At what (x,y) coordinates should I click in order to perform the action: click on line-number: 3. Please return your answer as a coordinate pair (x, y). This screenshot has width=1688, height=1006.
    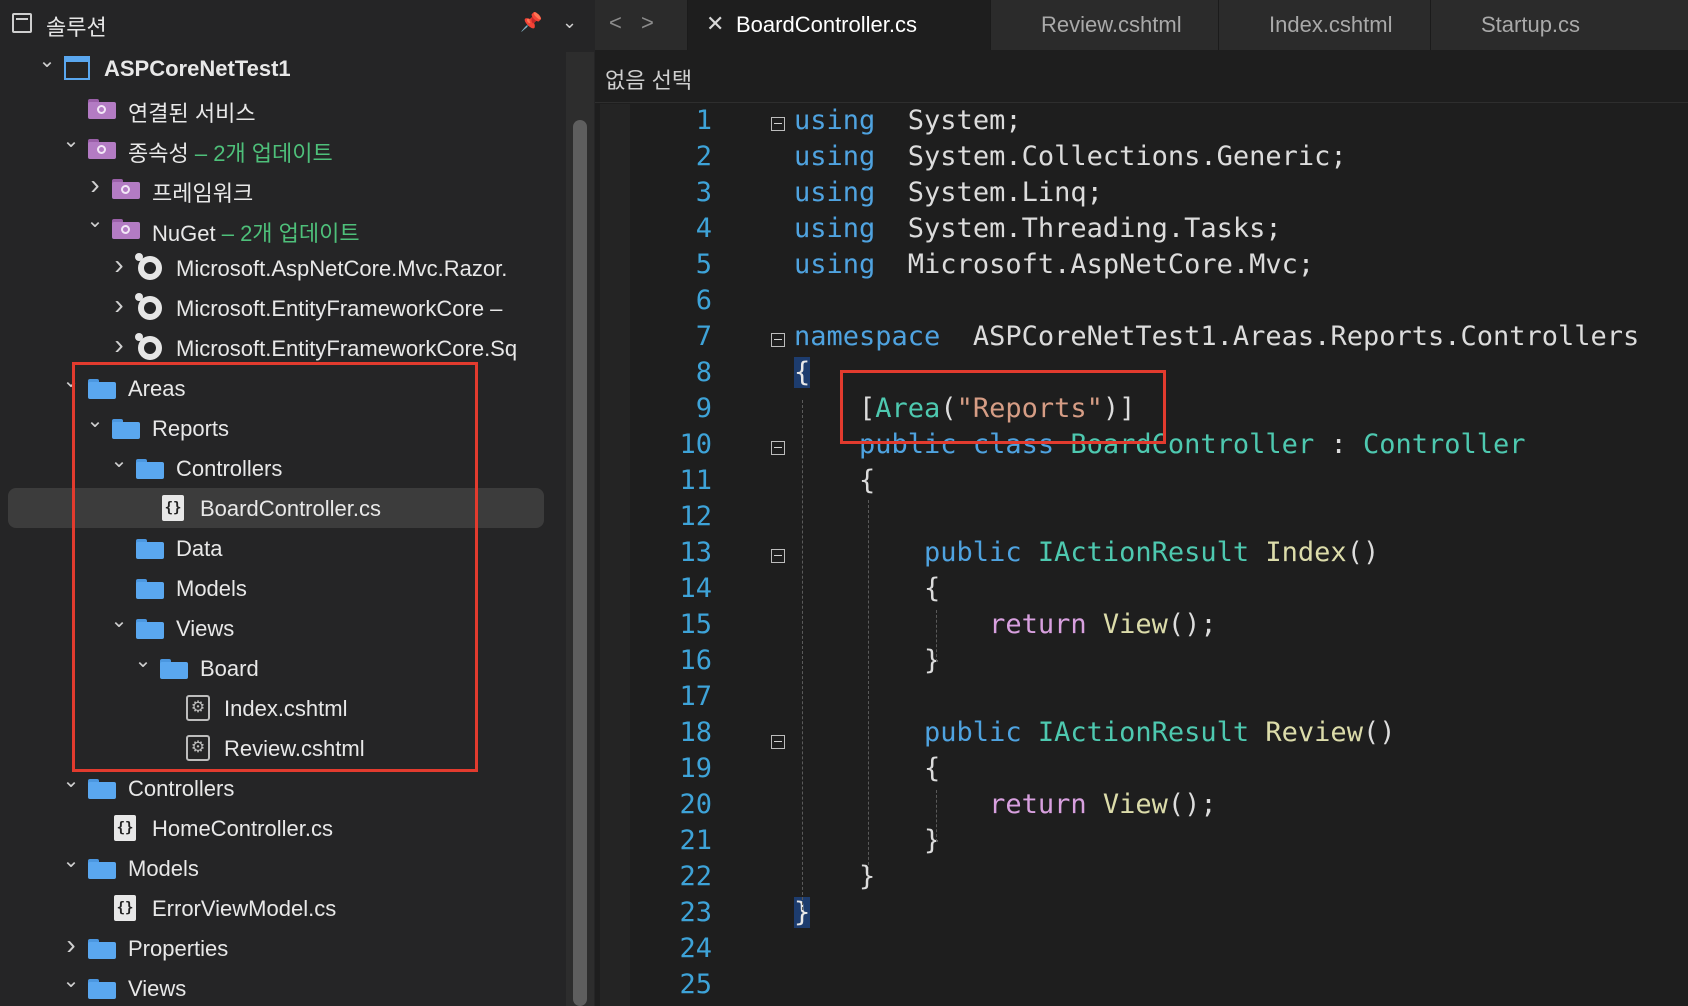
    Looking at the image, I should click on (703, 192).